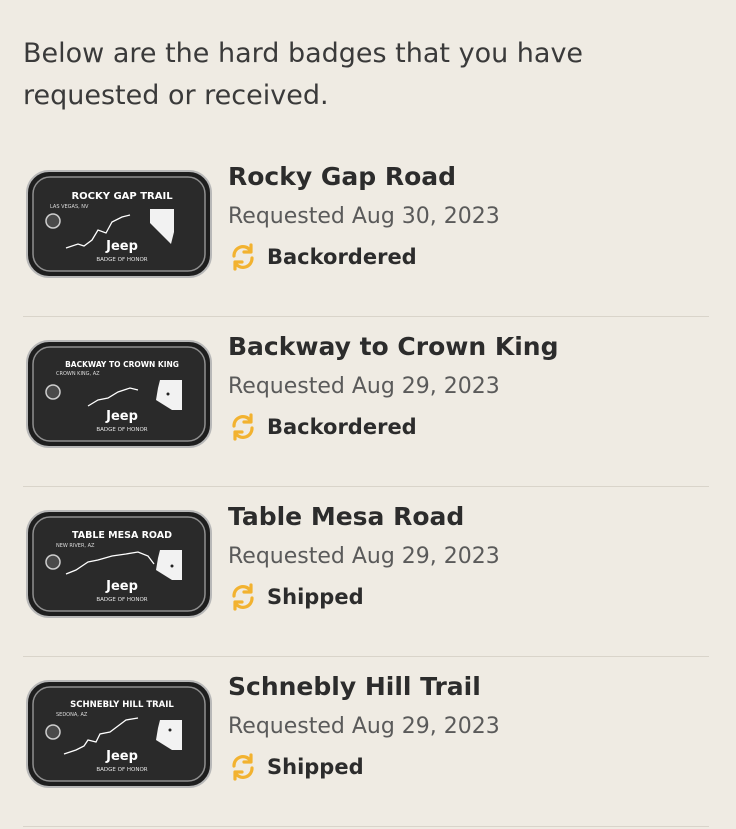 This screenshot has height=829, width=736. Describe the element at coordinates (364, 216) in the screenshot. I see `badge-request-date: Requested Aug 30, 2023` at that location.